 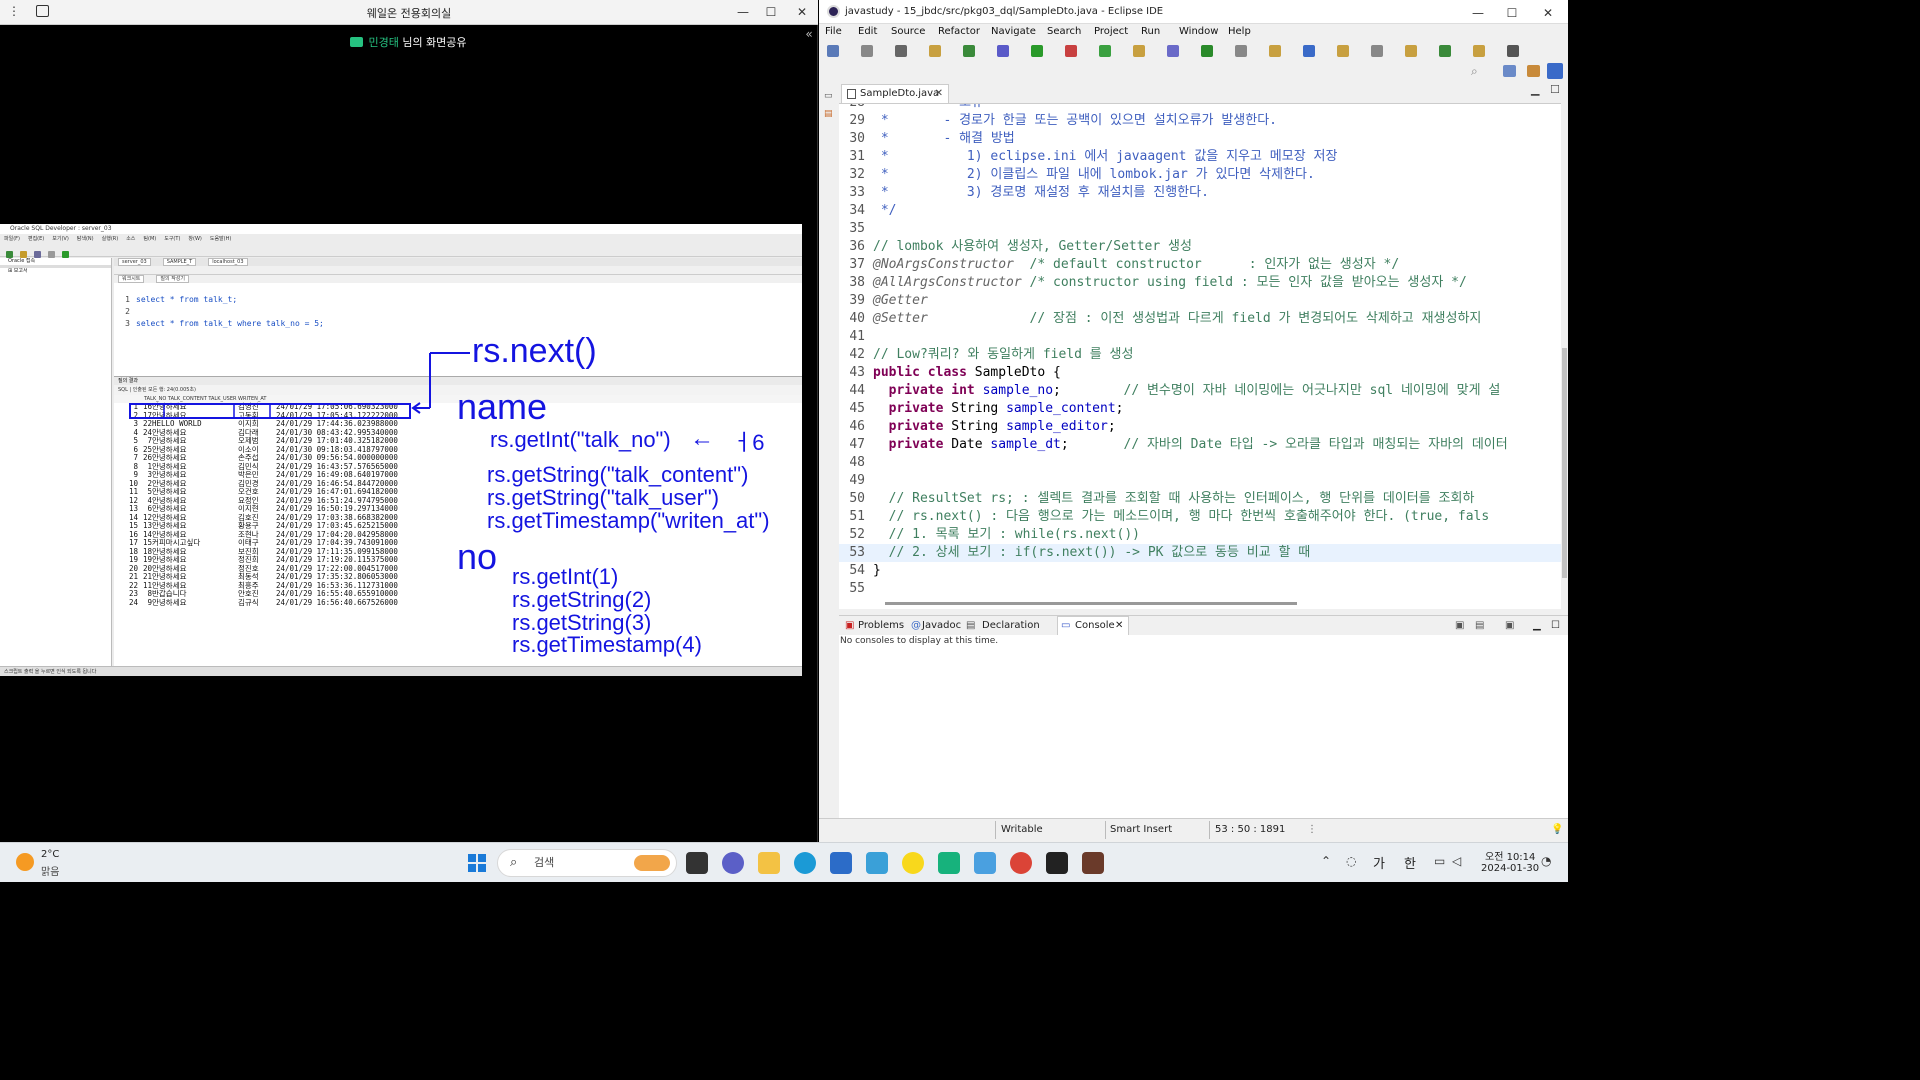 What do you see at coordinates (833, 31) in the screenshot?
I see `eclipse-menu-file: File` at bounding box center [833, 31].